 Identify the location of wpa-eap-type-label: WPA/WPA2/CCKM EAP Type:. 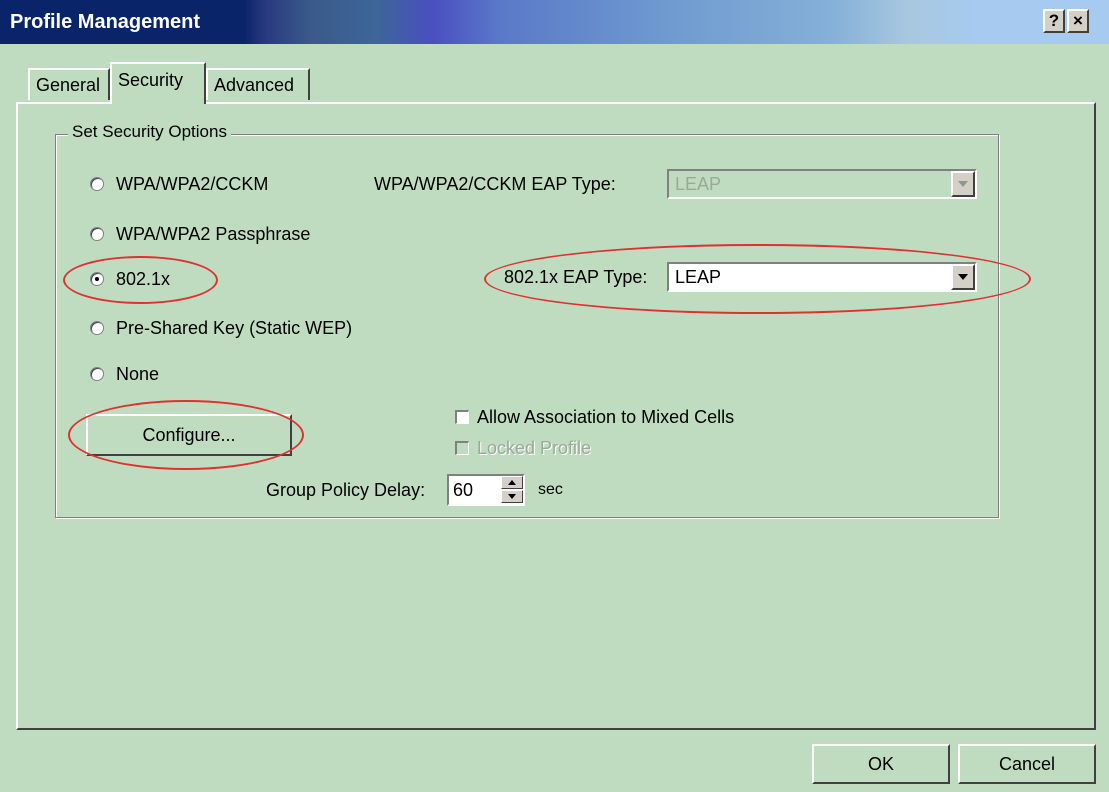
(495, 184).